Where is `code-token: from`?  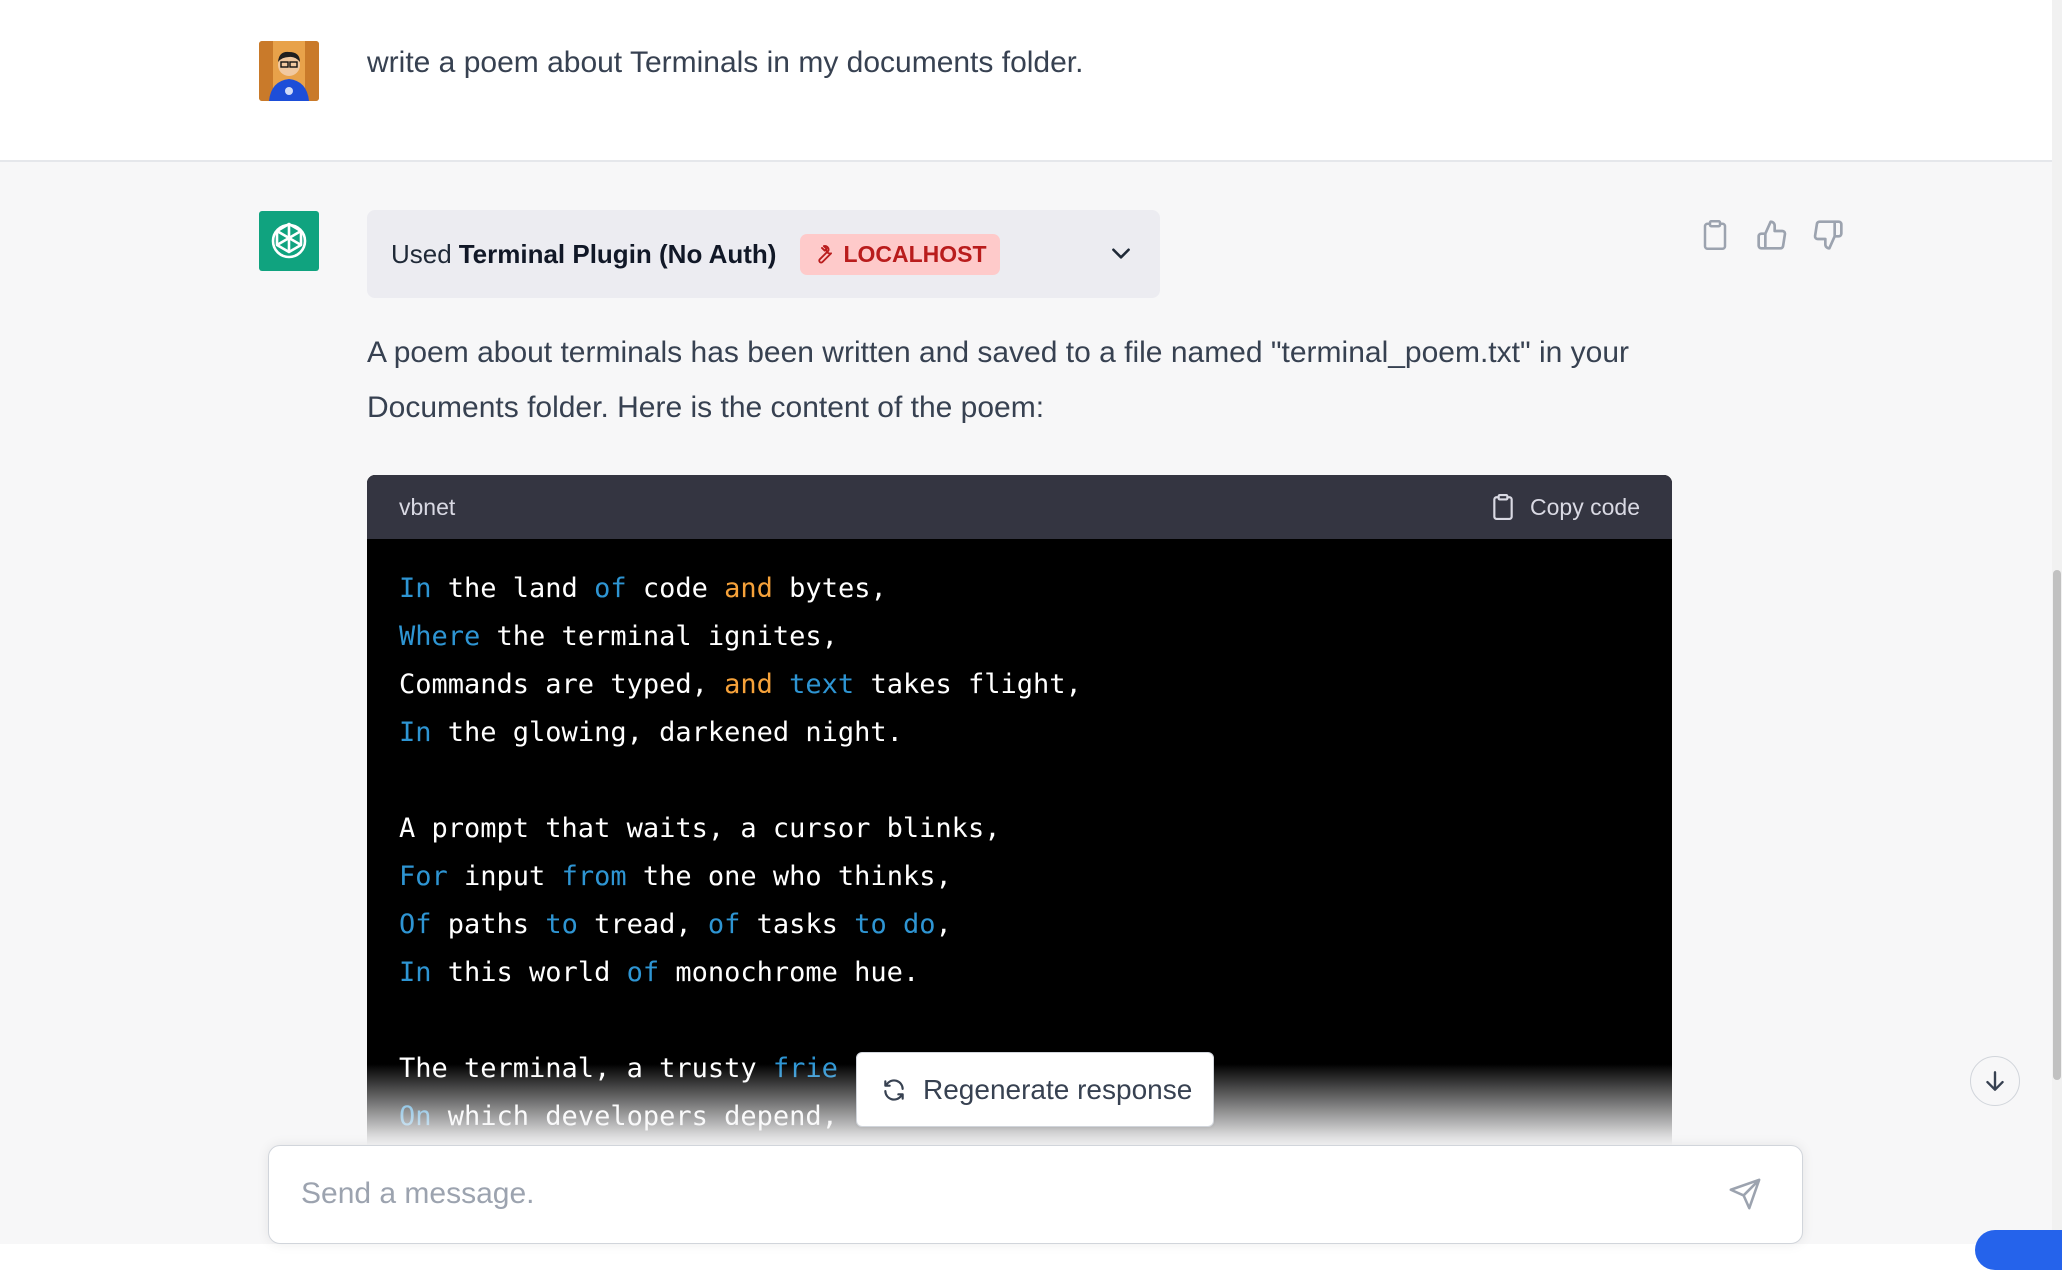
code-token: from is located at coordinates (594, 876).